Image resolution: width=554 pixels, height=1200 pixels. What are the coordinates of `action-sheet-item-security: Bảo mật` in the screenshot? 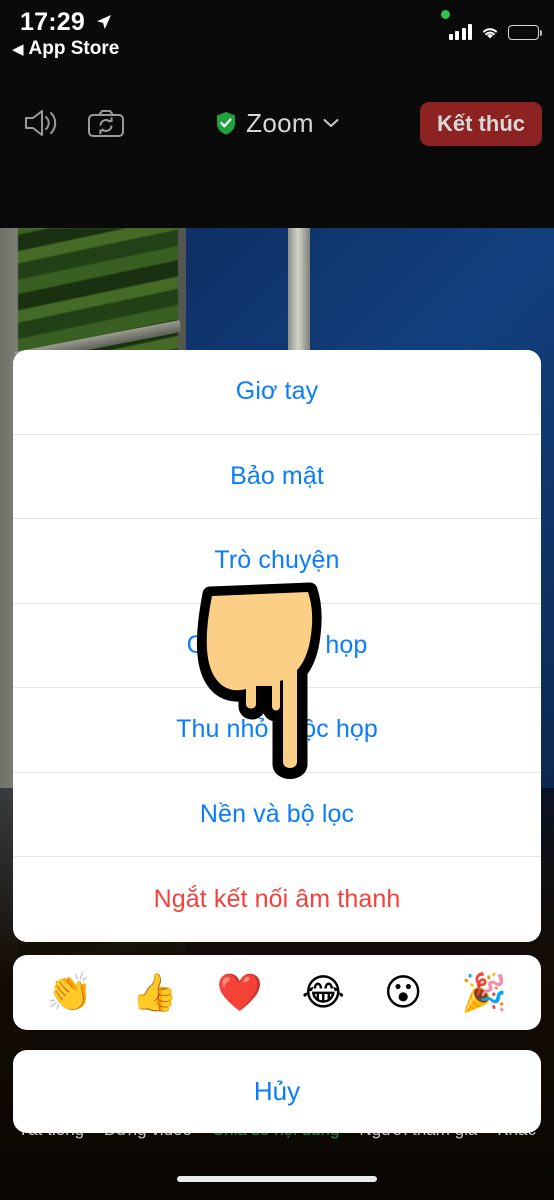 It's located at (277, 476).